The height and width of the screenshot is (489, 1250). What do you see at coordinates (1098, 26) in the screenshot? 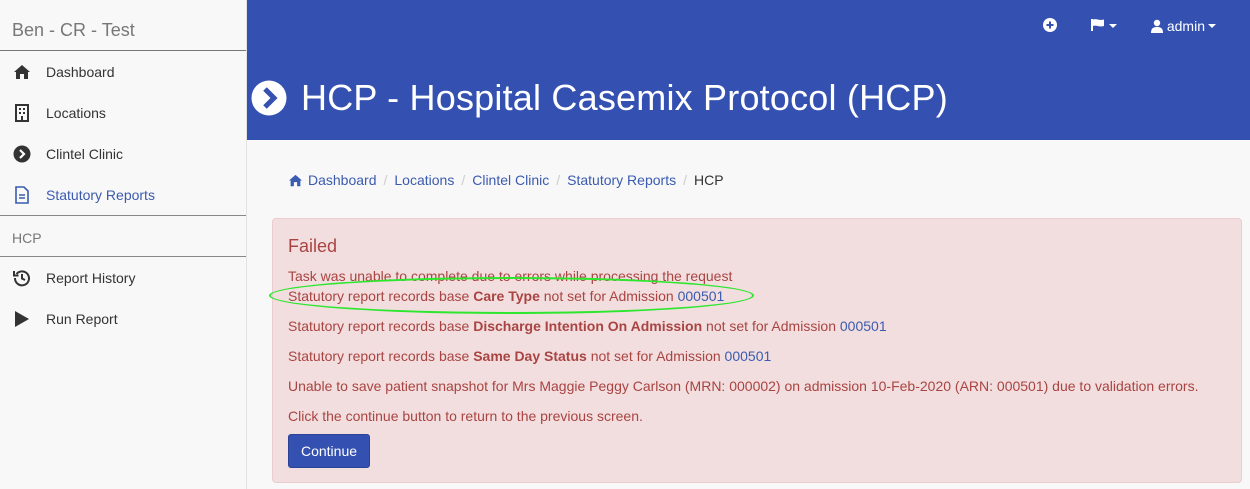
I see `flag-icon` at bounding box center [1098, 26].